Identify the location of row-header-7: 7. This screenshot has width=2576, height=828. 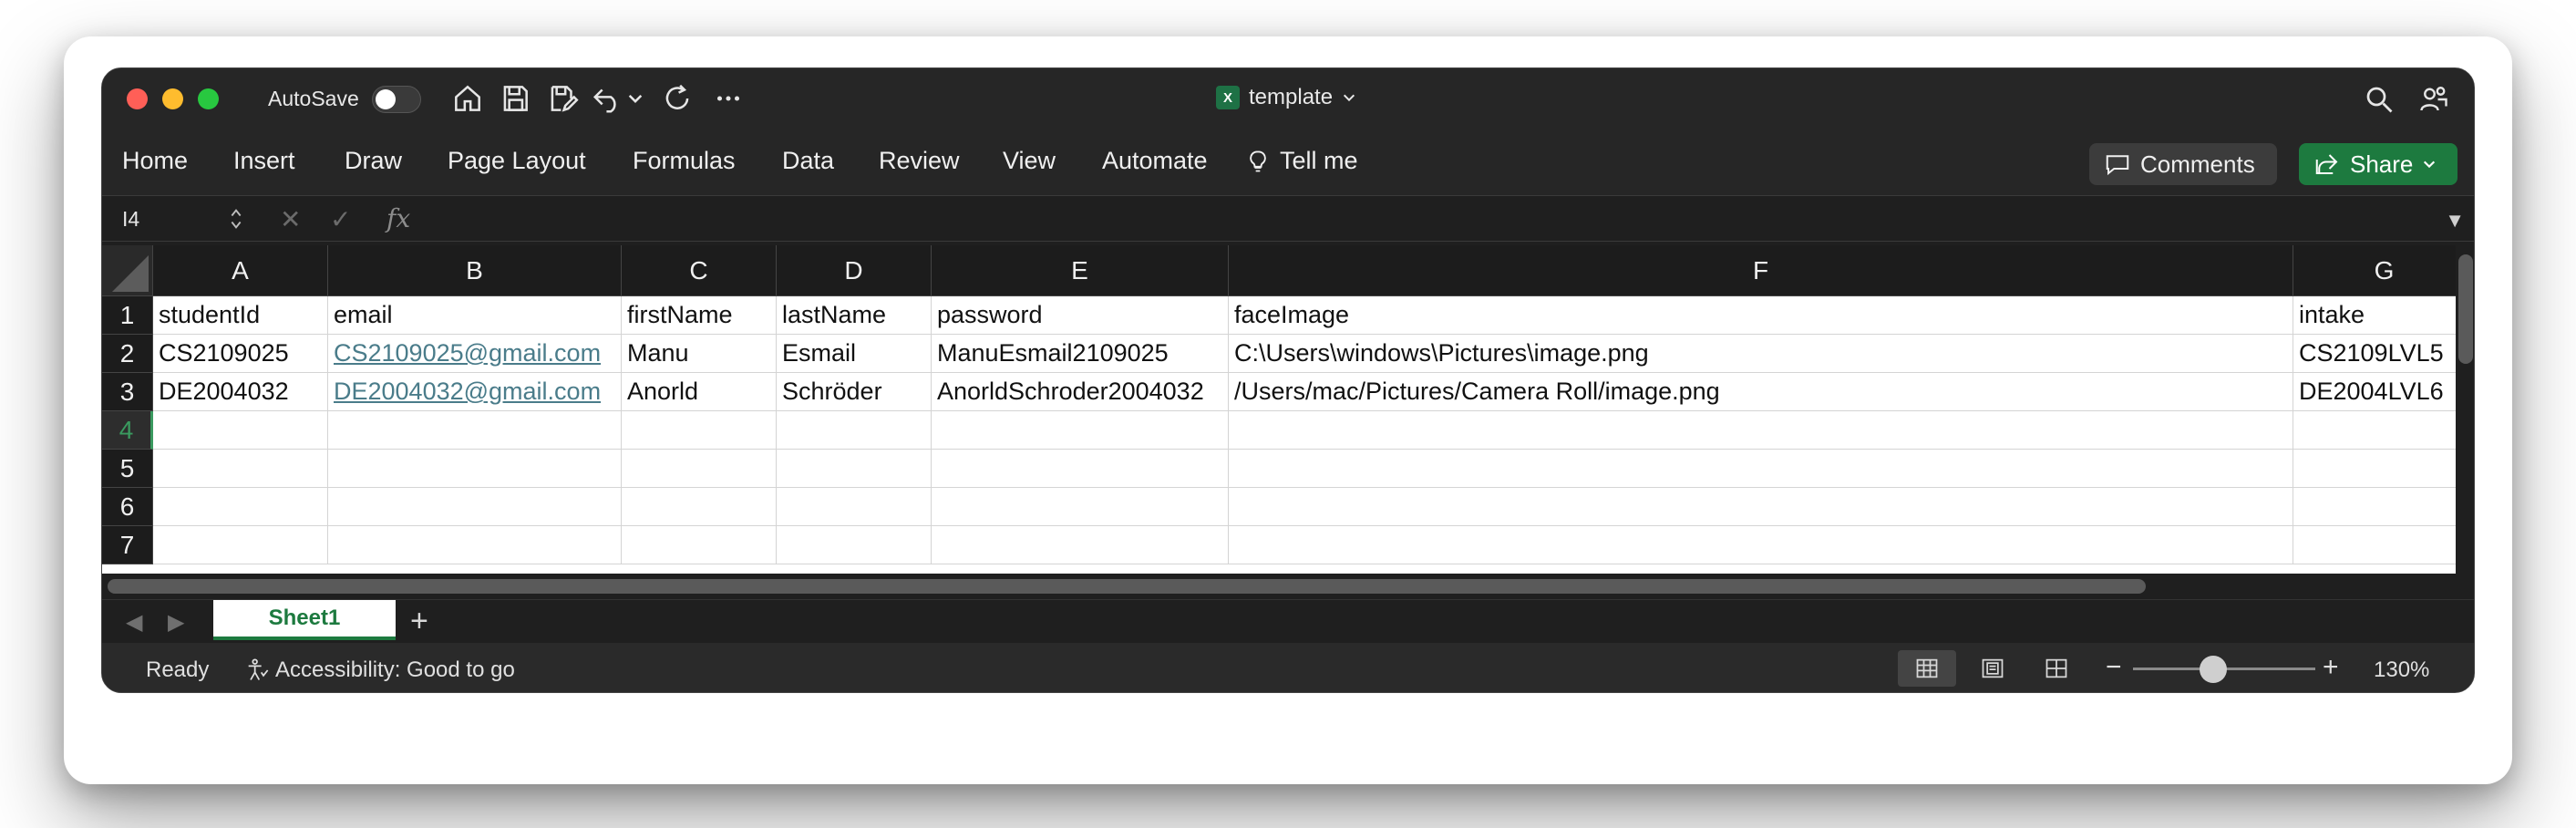
(127, 545).